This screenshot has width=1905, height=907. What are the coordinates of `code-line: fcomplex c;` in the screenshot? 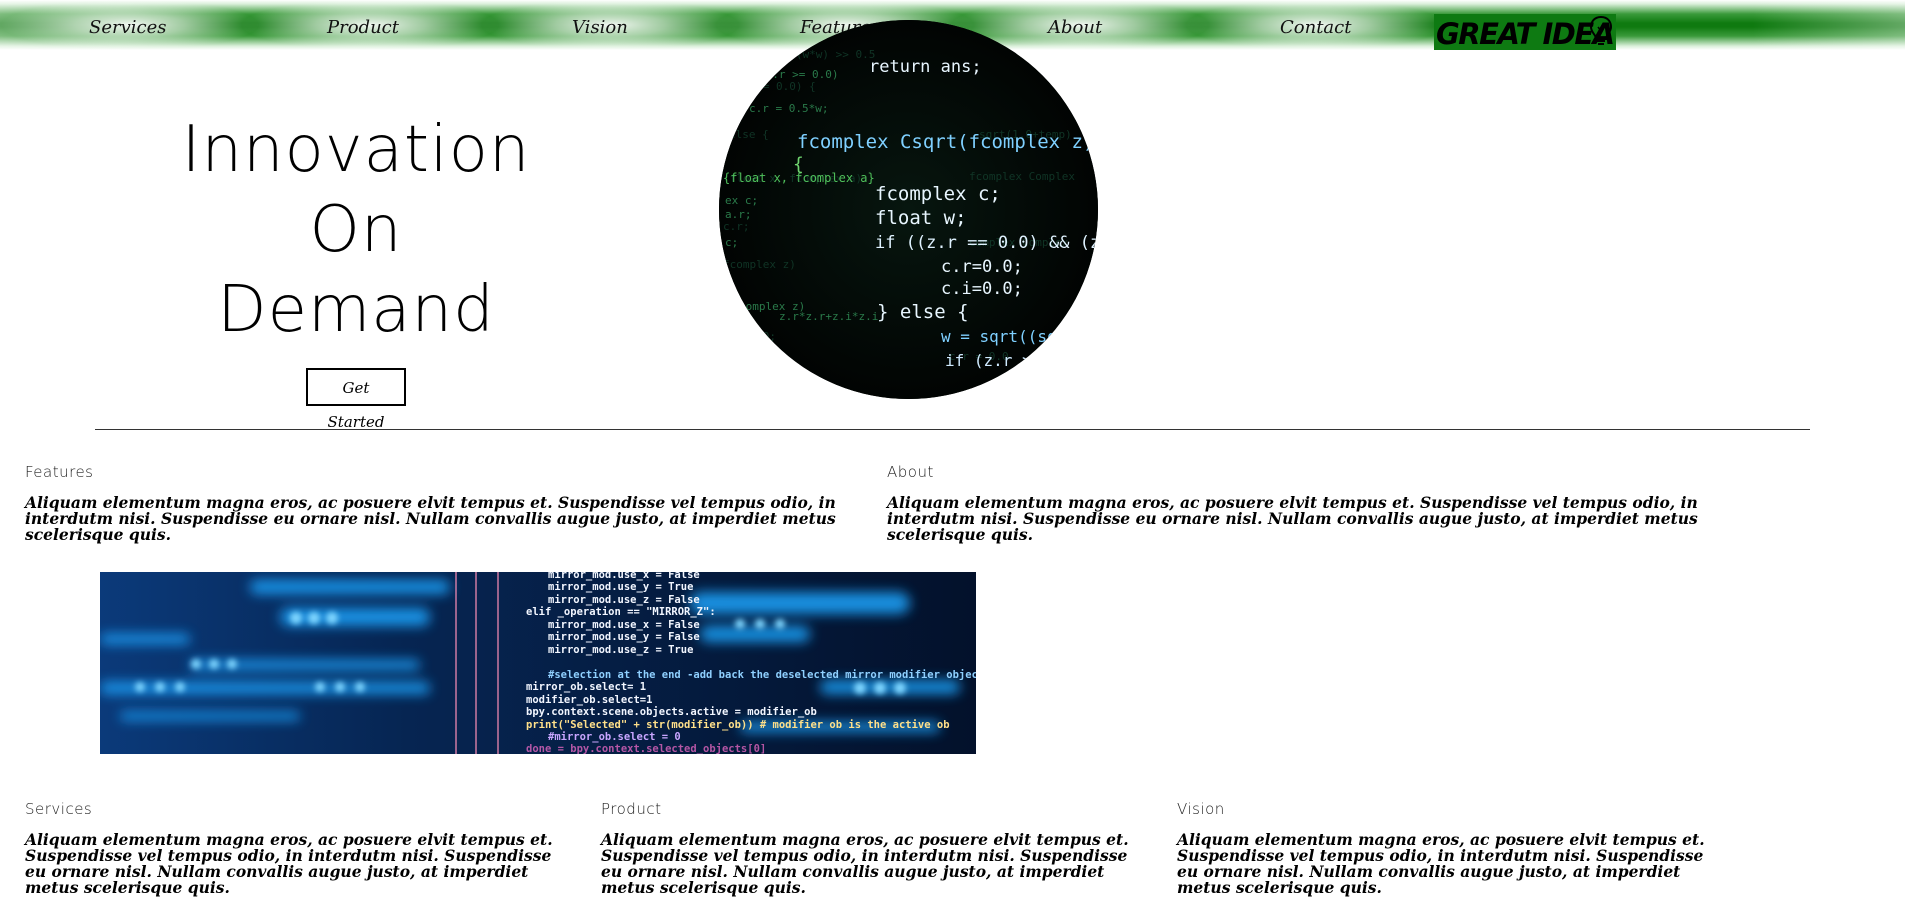 It's located at (938, 194).